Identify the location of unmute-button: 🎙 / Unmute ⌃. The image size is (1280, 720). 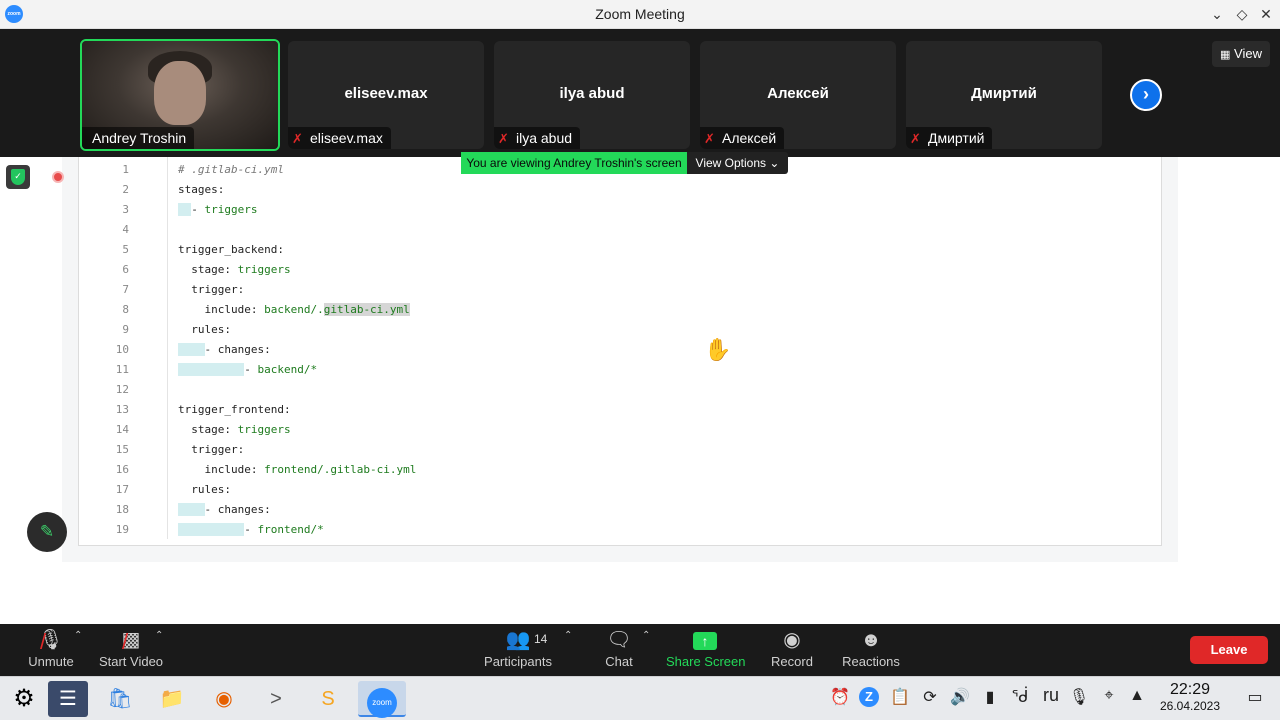
(52, 650).